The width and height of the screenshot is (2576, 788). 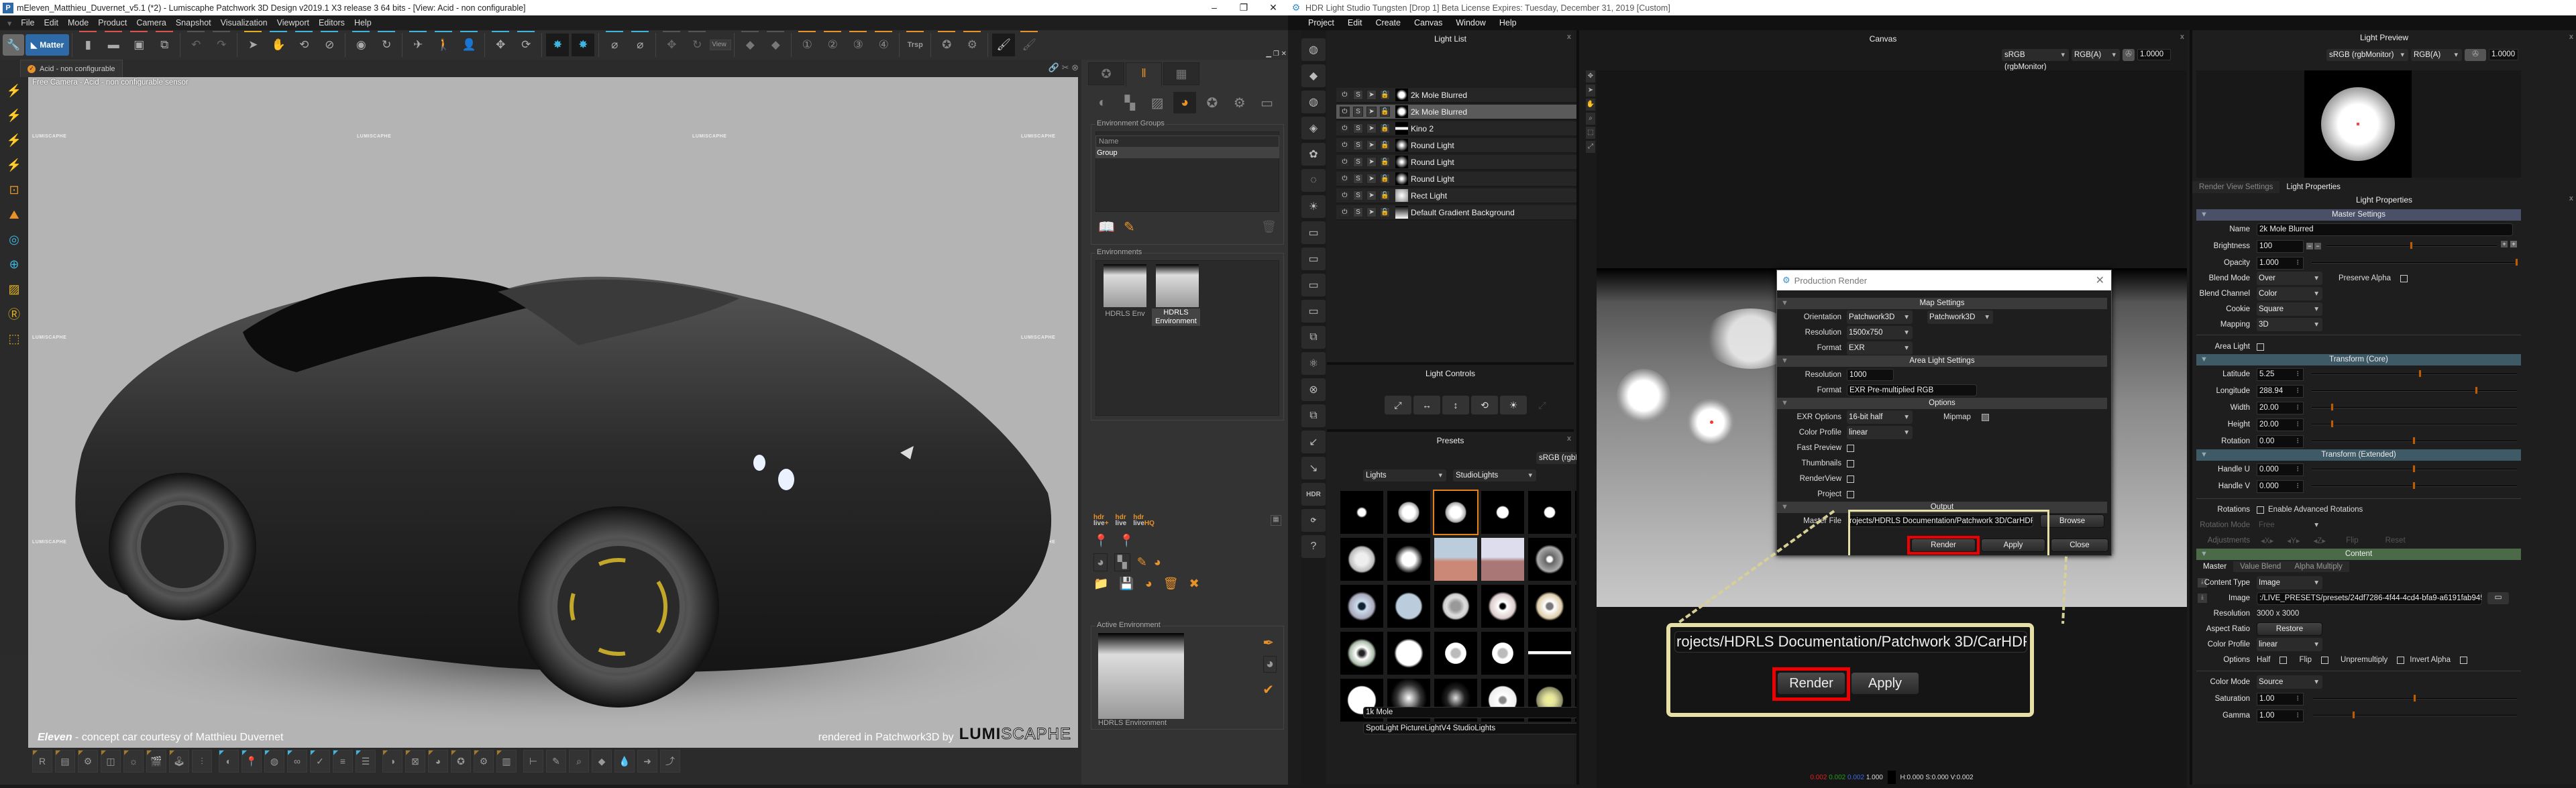 What do you see at coordinates (14, 90) in the screenshot?
I see `power-lightning-icon: ⚡` at bounding box center [14, 90].